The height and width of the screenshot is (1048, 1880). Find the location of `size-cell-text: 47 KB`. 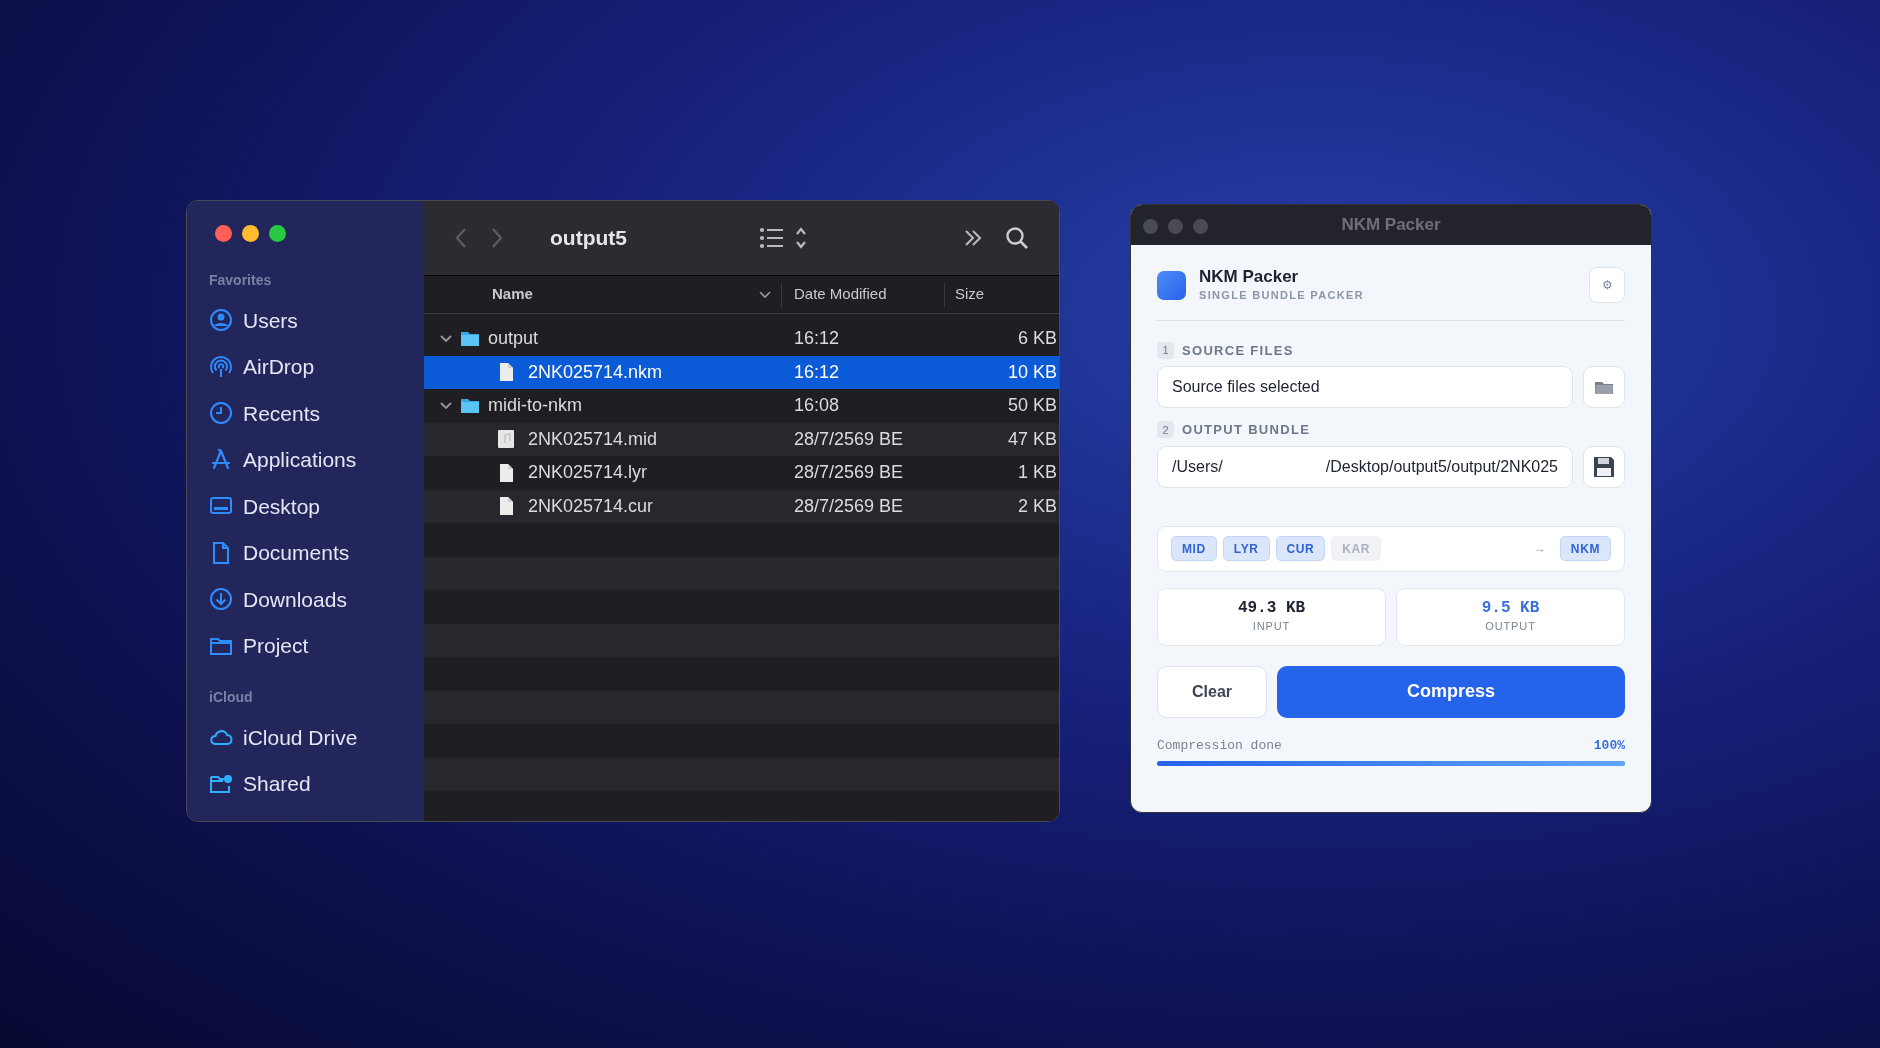

size-cell-text: 47 KB is located at coordinates (1032, 439).